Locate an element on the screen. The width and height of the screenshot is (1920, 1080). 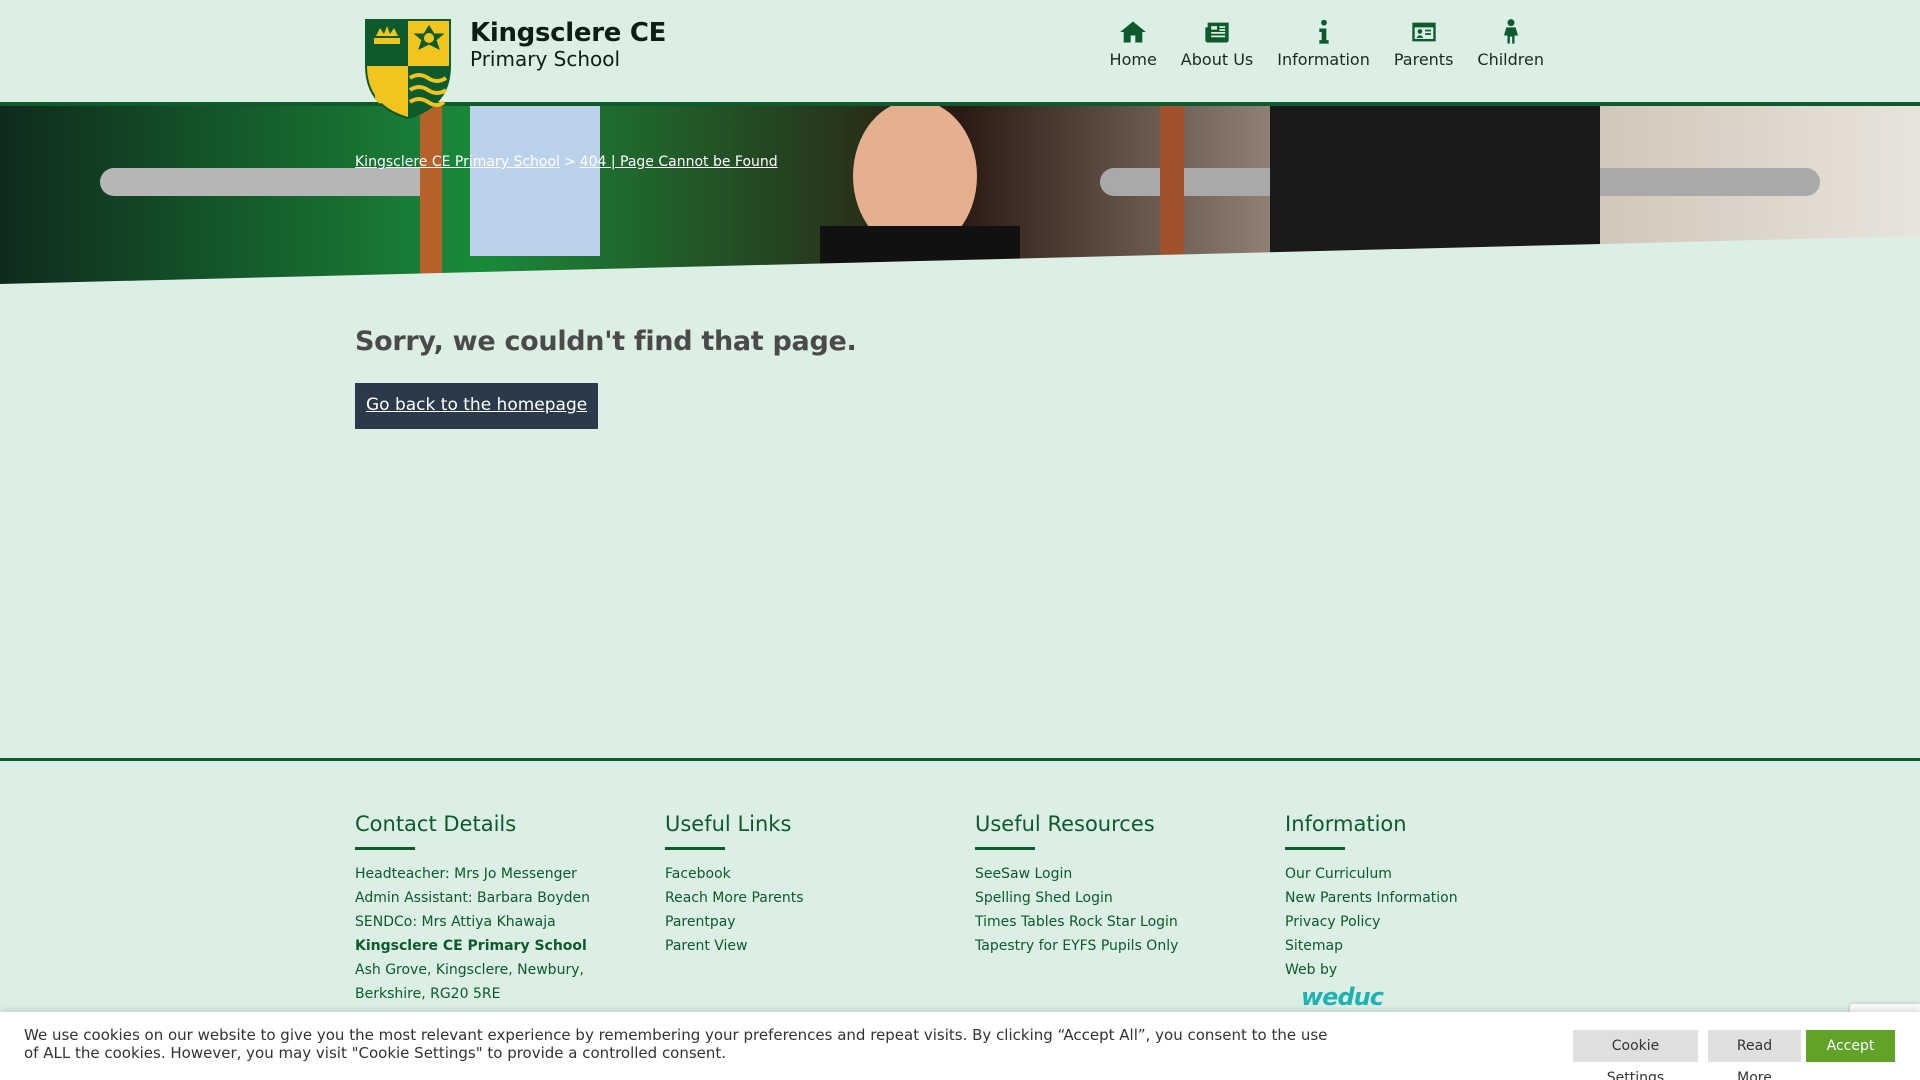
read-more-button: Read More is located at coordinates (1754, 1055).